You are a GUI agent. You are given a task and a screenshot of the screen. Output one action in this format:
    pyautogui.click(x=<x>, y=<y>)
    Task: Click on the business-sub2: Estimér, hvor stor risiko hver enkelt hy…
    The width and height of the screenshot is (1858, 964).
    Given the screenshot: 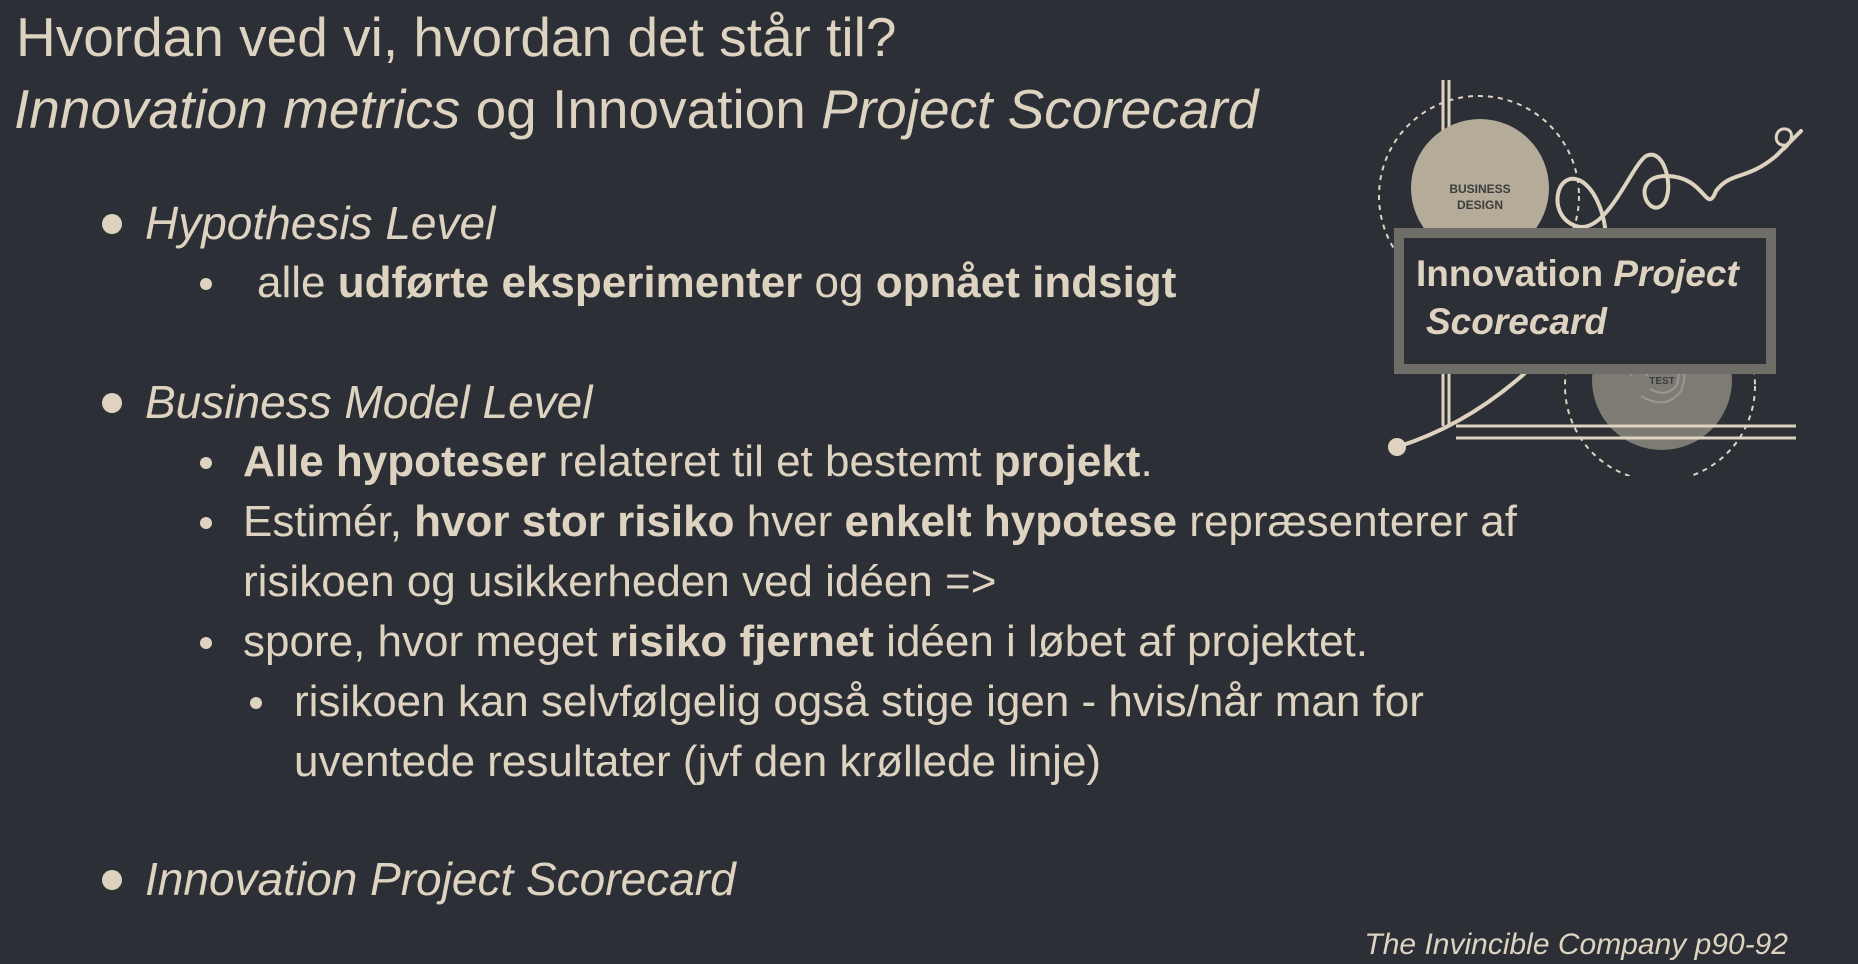 What is the action you would take?
    pyautogui.click(x=880, y=522)
    